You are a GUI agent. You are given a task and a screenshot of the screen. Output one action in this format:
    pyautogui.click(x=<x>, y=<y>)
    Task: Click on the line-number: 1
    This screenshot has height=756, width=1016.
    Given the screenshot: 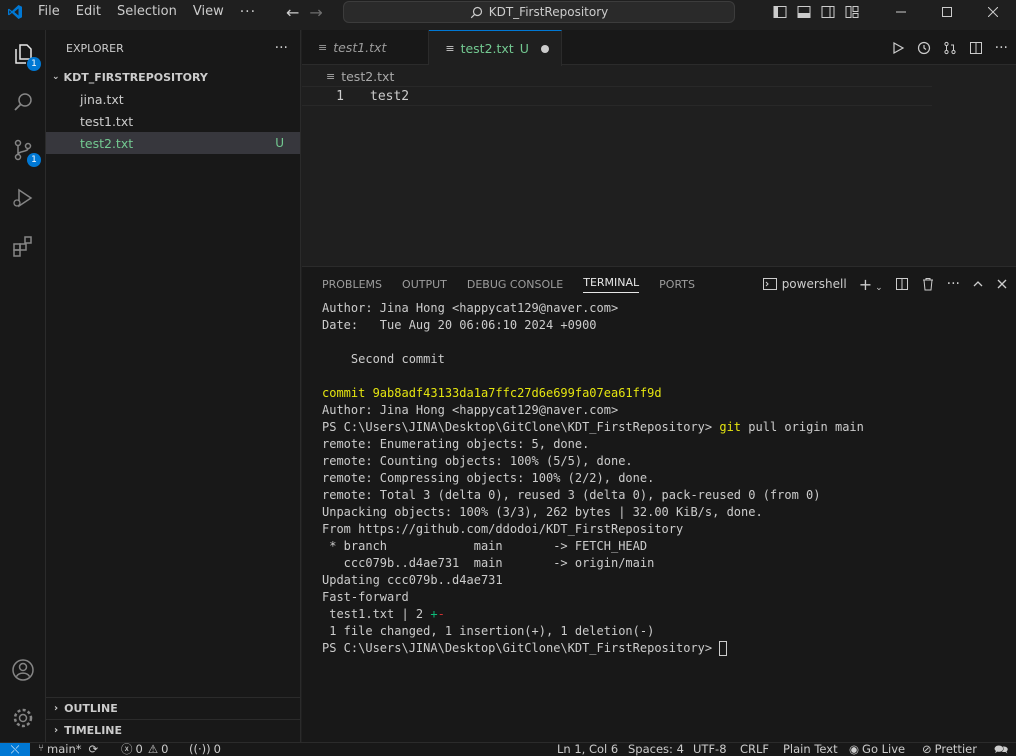 What is the action you would take?
    pyautogui.click(x=340, y=96)
    